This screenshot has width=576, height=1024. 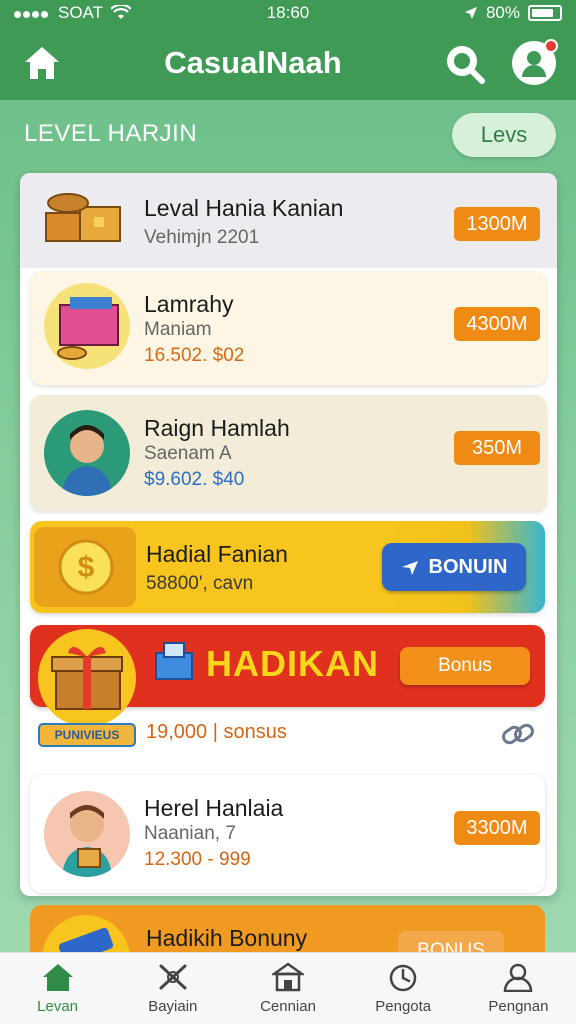 I want to click on nav-label: Pengnan, so click(x=518, y=1006).